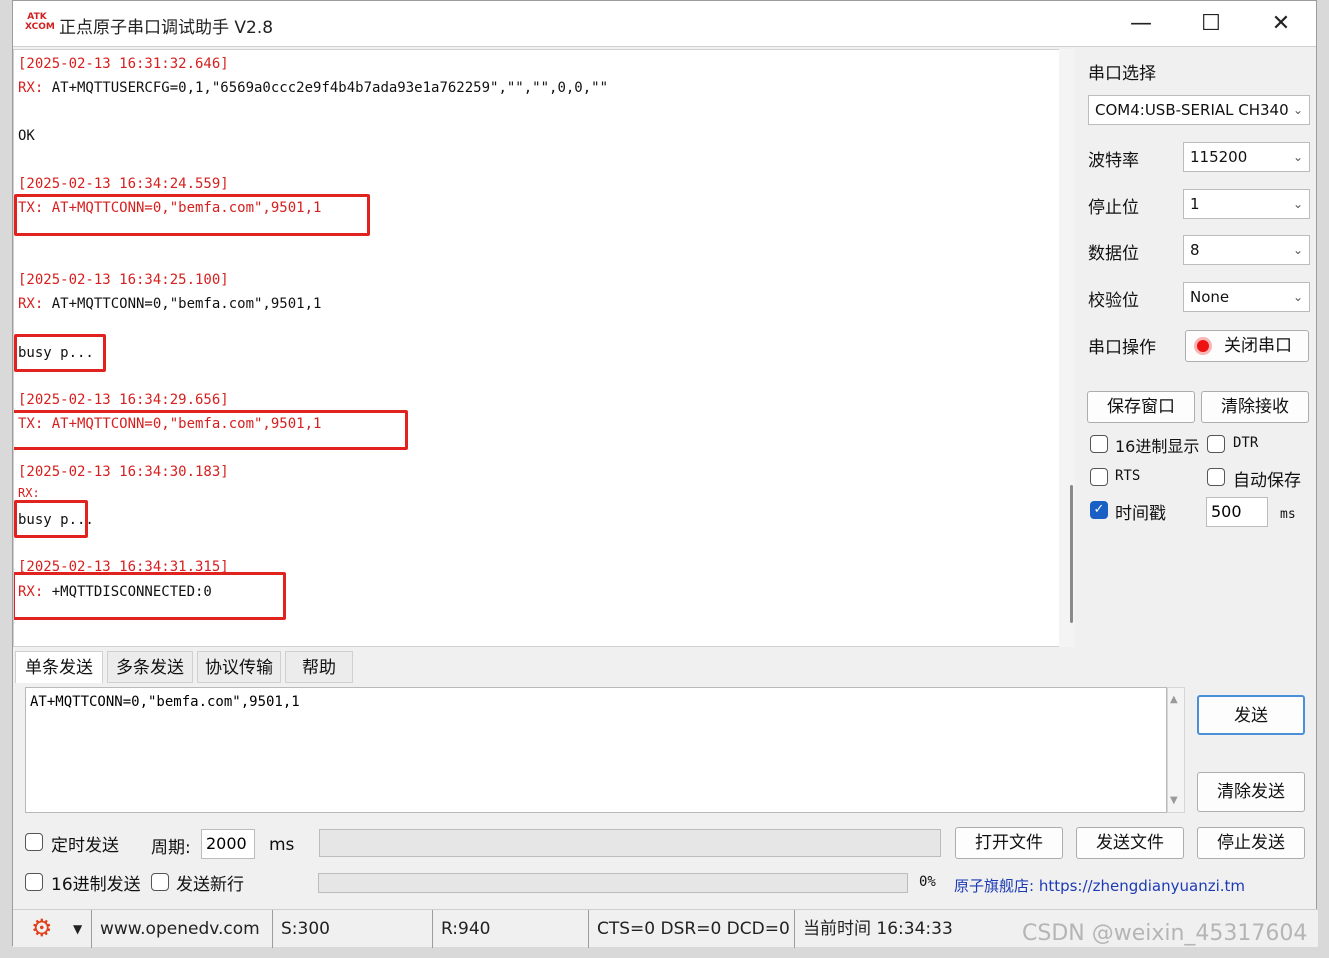  I want to click on minimize-icon: —, so click(1141, 24).